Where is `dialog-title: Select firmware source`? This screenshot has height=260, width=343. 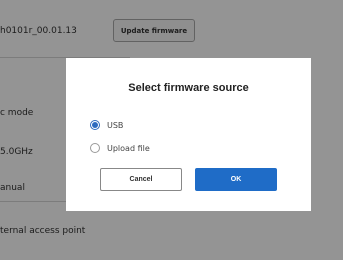 dialog-title: Select firmware source is located at coordinates (188, 88).